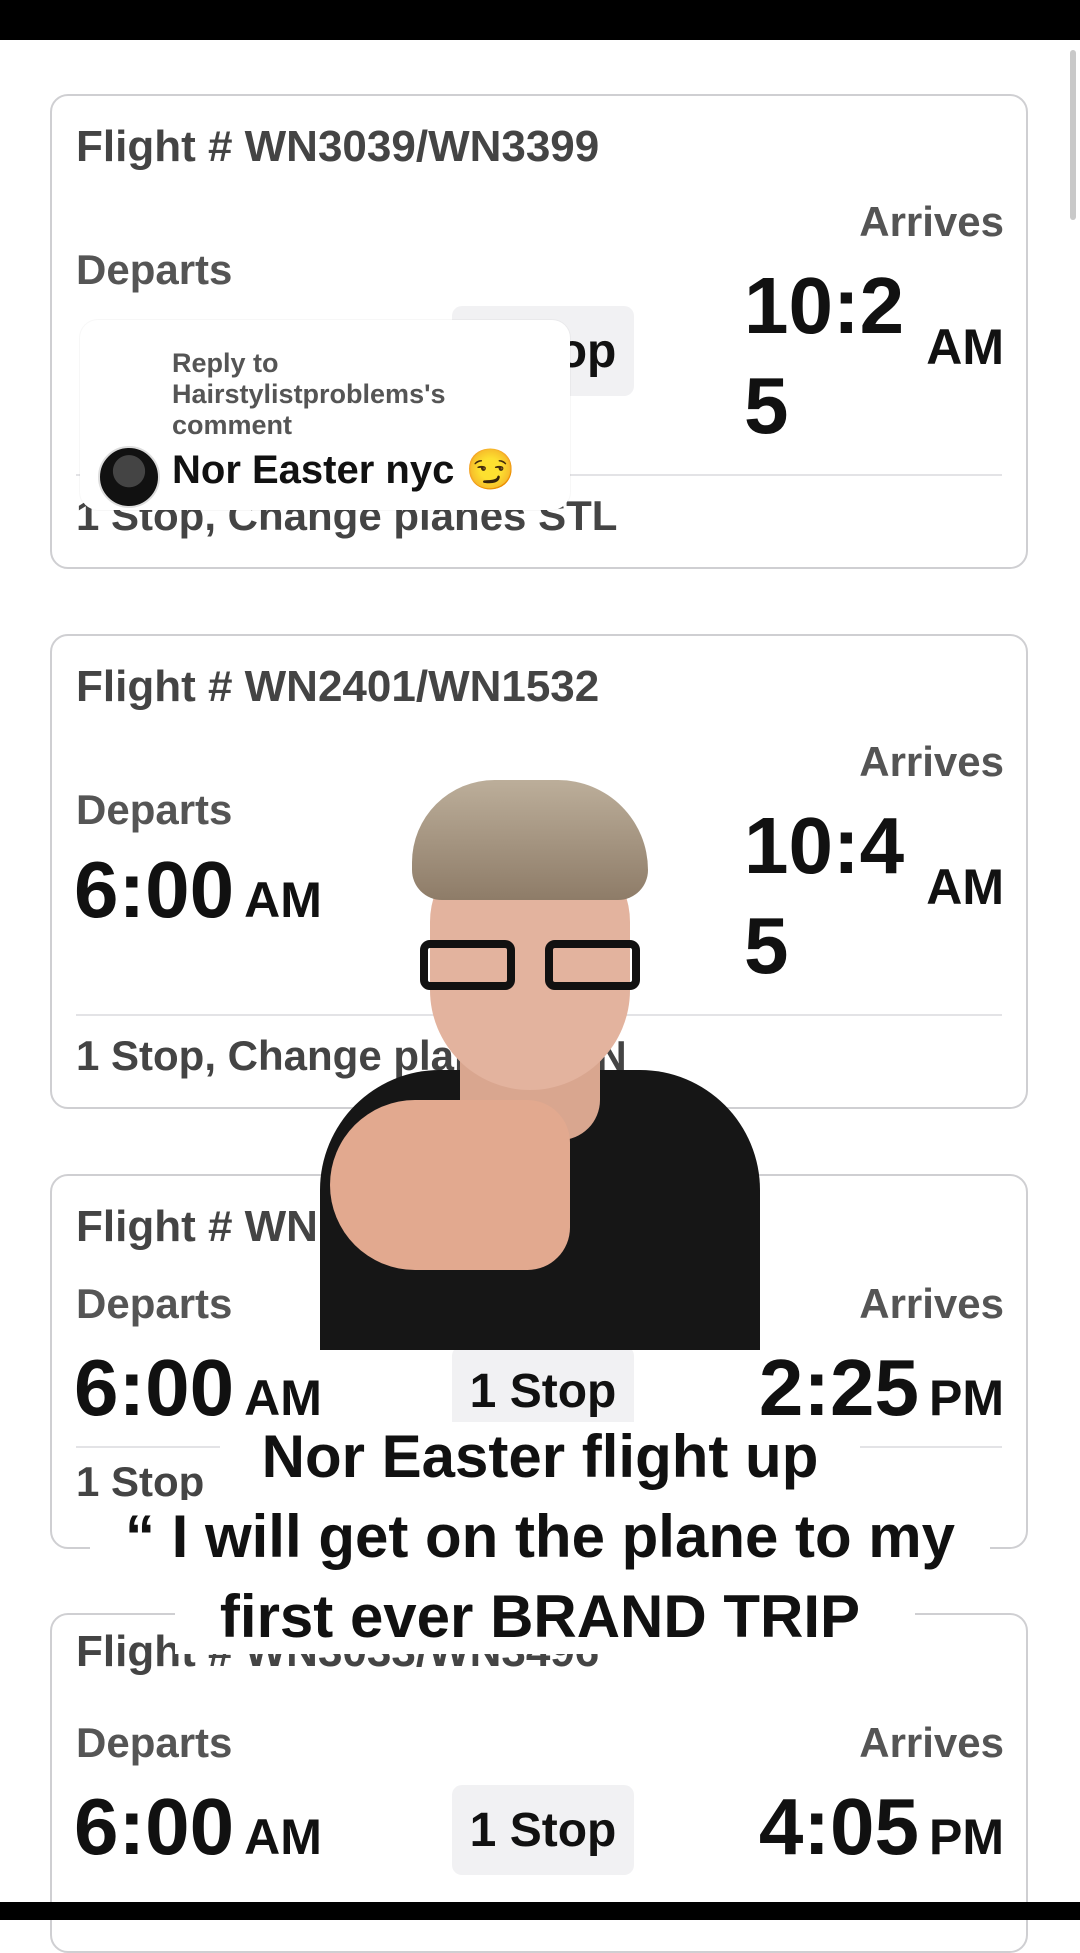 Image resolution: width=1080 pixels, height=1953 pixels. I want to click on arrive-time: 10:25 AM, so click(874, 353).